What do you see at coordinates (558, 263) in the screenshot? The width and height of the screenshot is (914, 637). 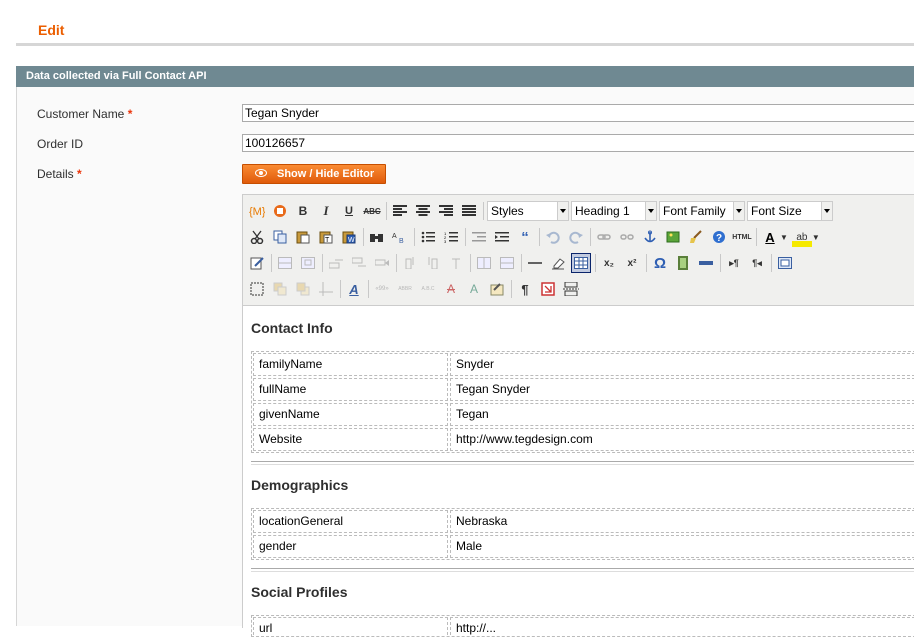 I see `remove-format-icon` at bounding box center [558, 263].